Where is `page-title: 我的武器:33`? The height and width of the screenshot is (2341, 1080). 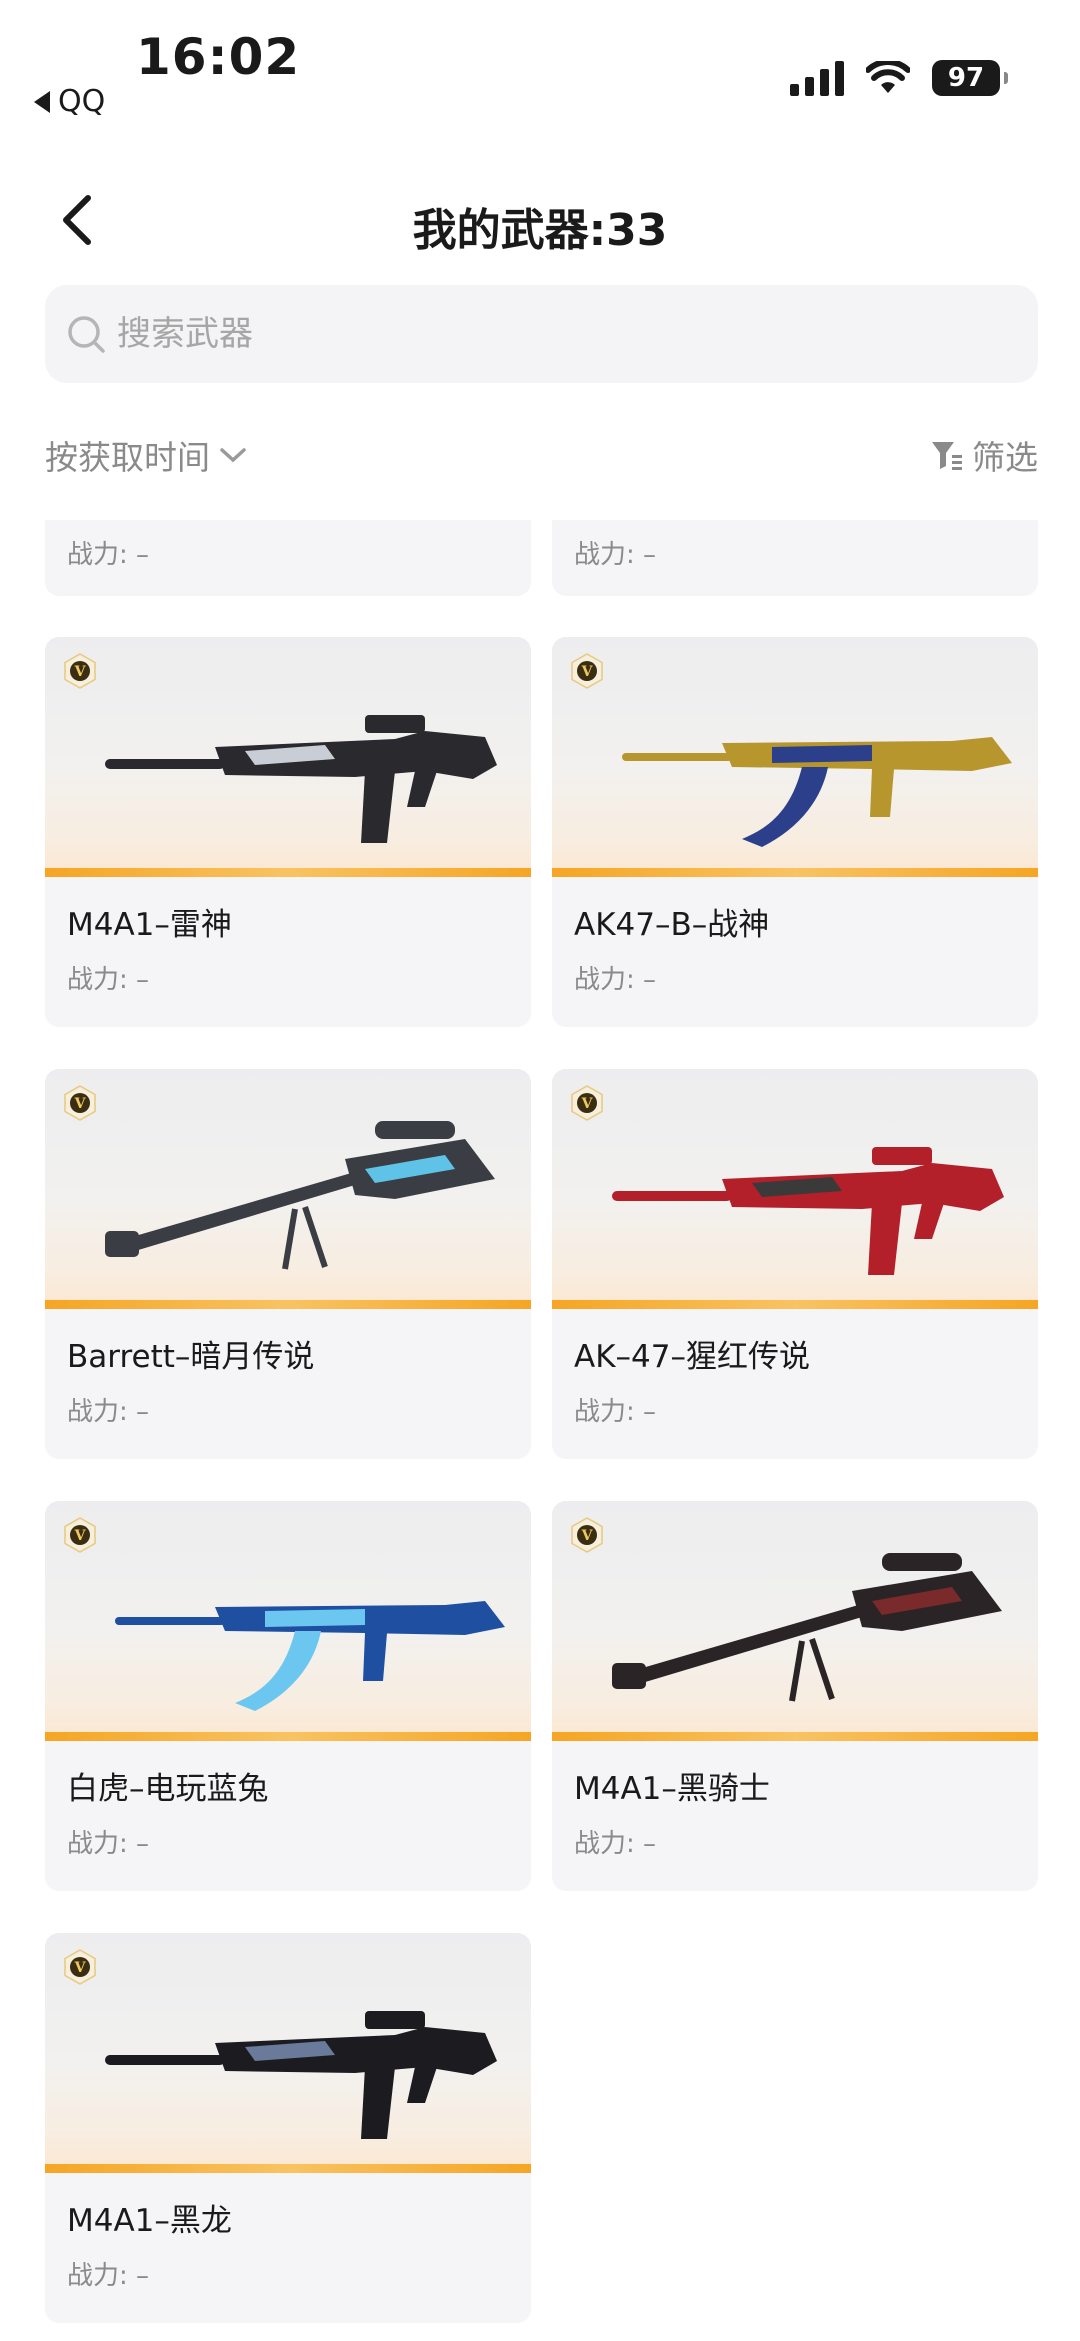 page-title: 我的武器:33 is located at coordinates (540, 230).